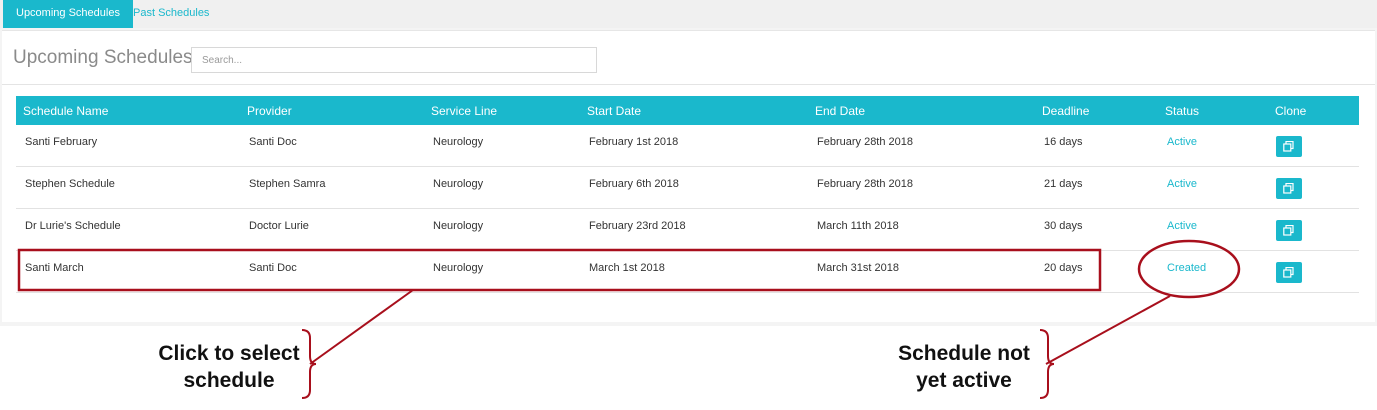  Describe the element at coordinates (394, 60) in the screenshot. I see `search-input` at that location.